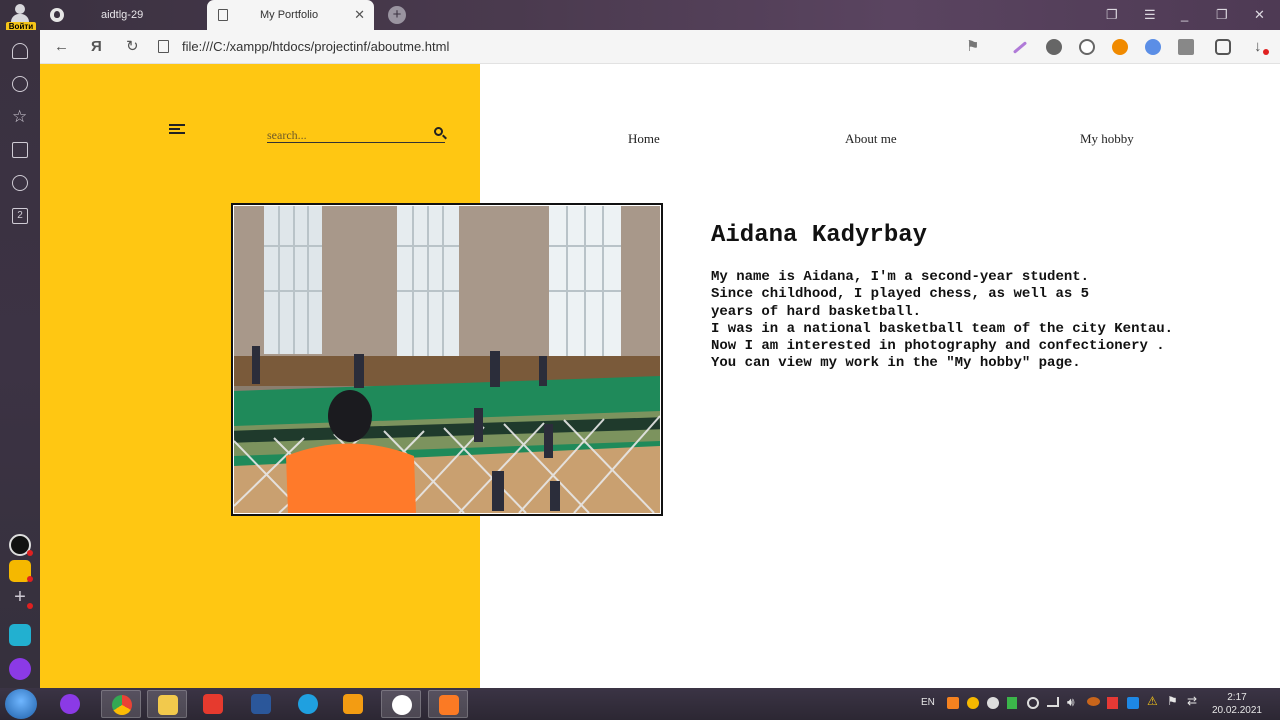 This screenshot has width=1280, height=720. Describe the element at coordinates (1223, 47) in the screenshot. I see `chat-extension-icon` at that location.